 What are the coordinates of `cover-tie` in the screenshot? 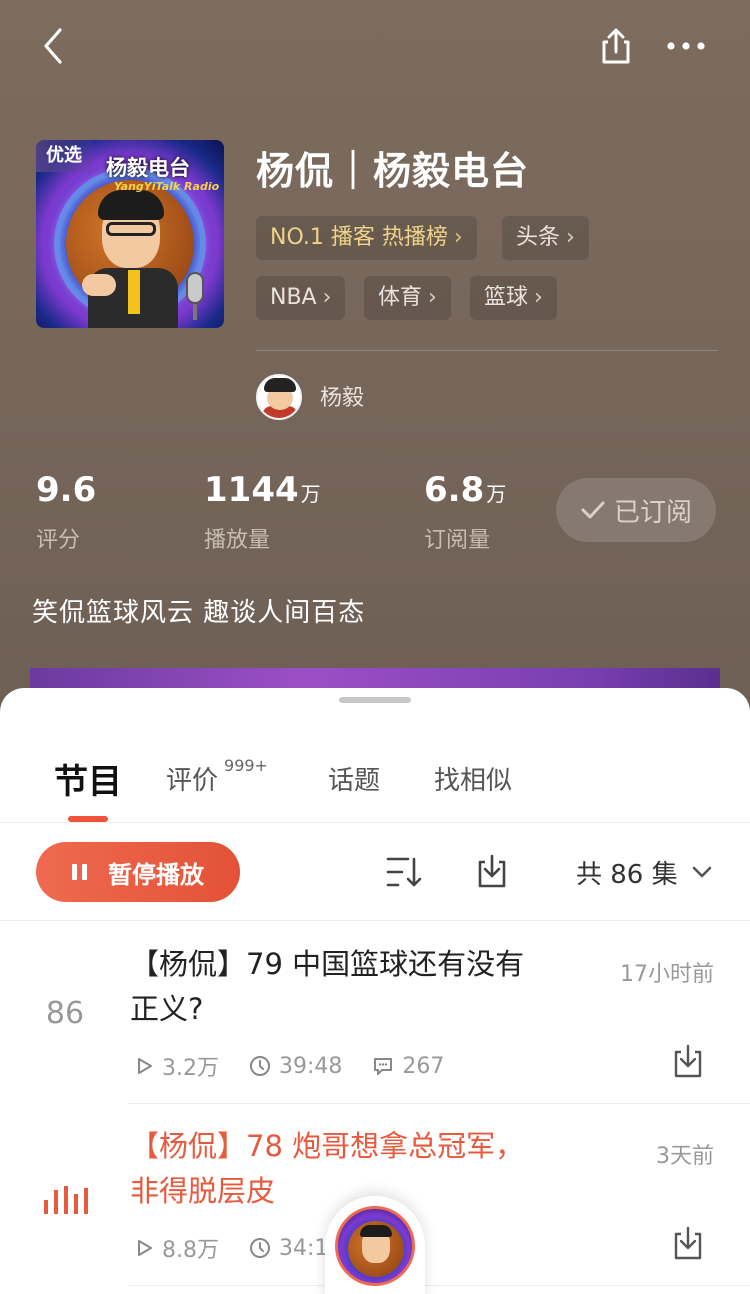 It's located at (134, 292).